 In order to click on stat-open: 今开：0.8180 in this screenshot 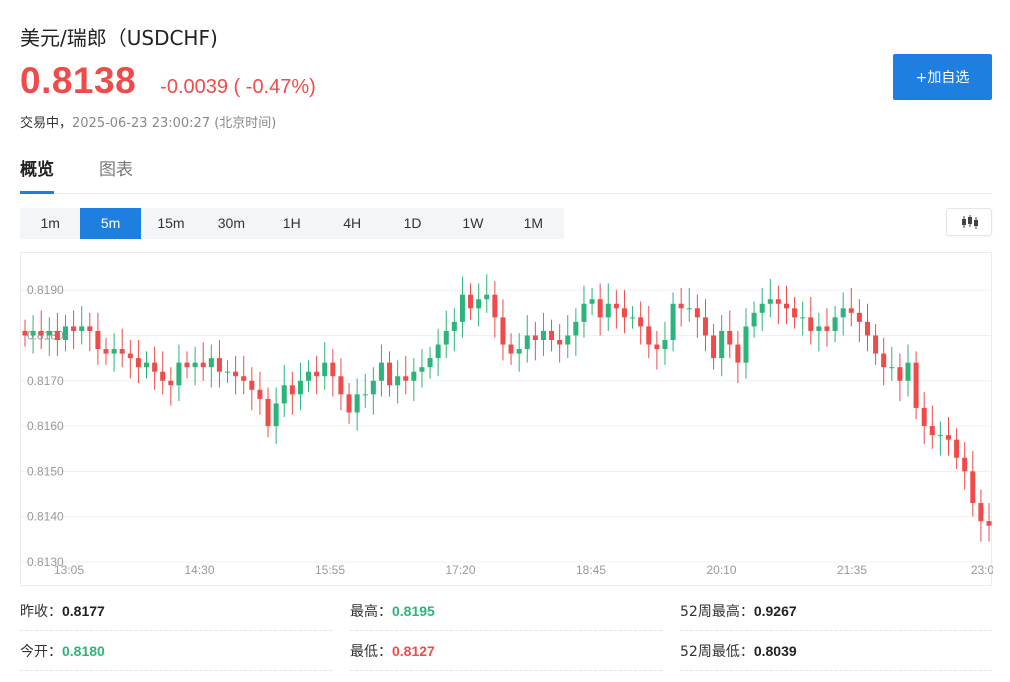, I will do `click(176, 654)`.